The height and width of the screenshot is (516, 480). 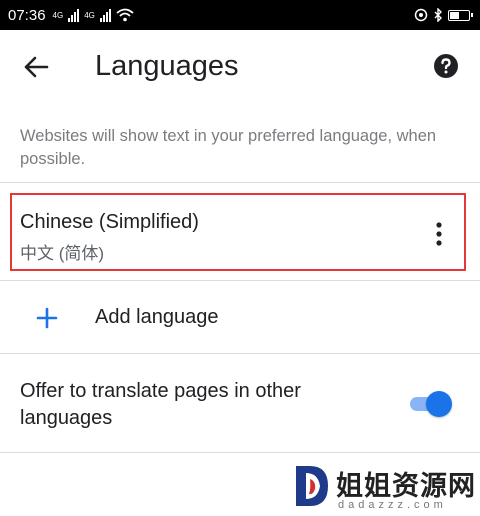 I want to click on signal-4g-label-1: 4G, so click(x=58, y=15).